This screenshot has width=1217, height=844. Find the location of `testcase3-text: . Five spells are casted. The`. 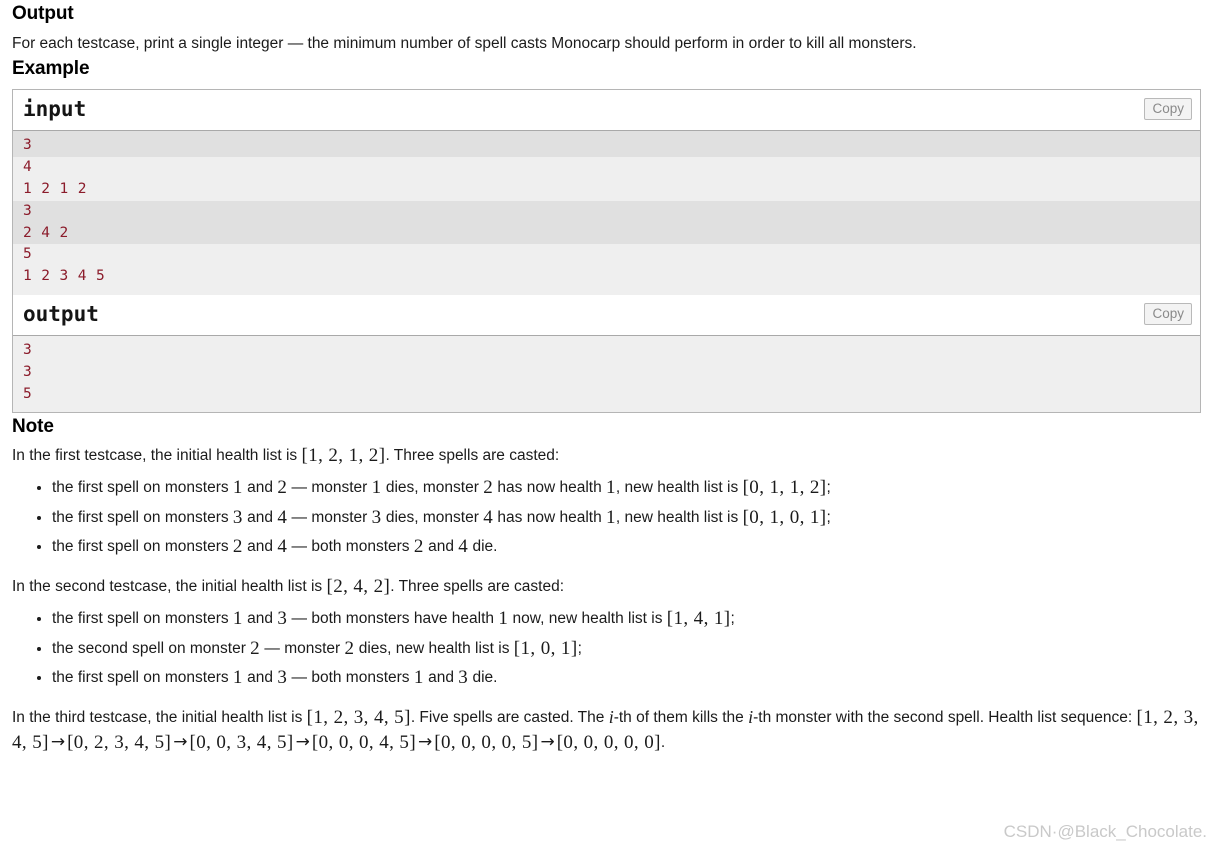

testcase3-text: . Five spells are casted. The is located at coordinates (509, 717).